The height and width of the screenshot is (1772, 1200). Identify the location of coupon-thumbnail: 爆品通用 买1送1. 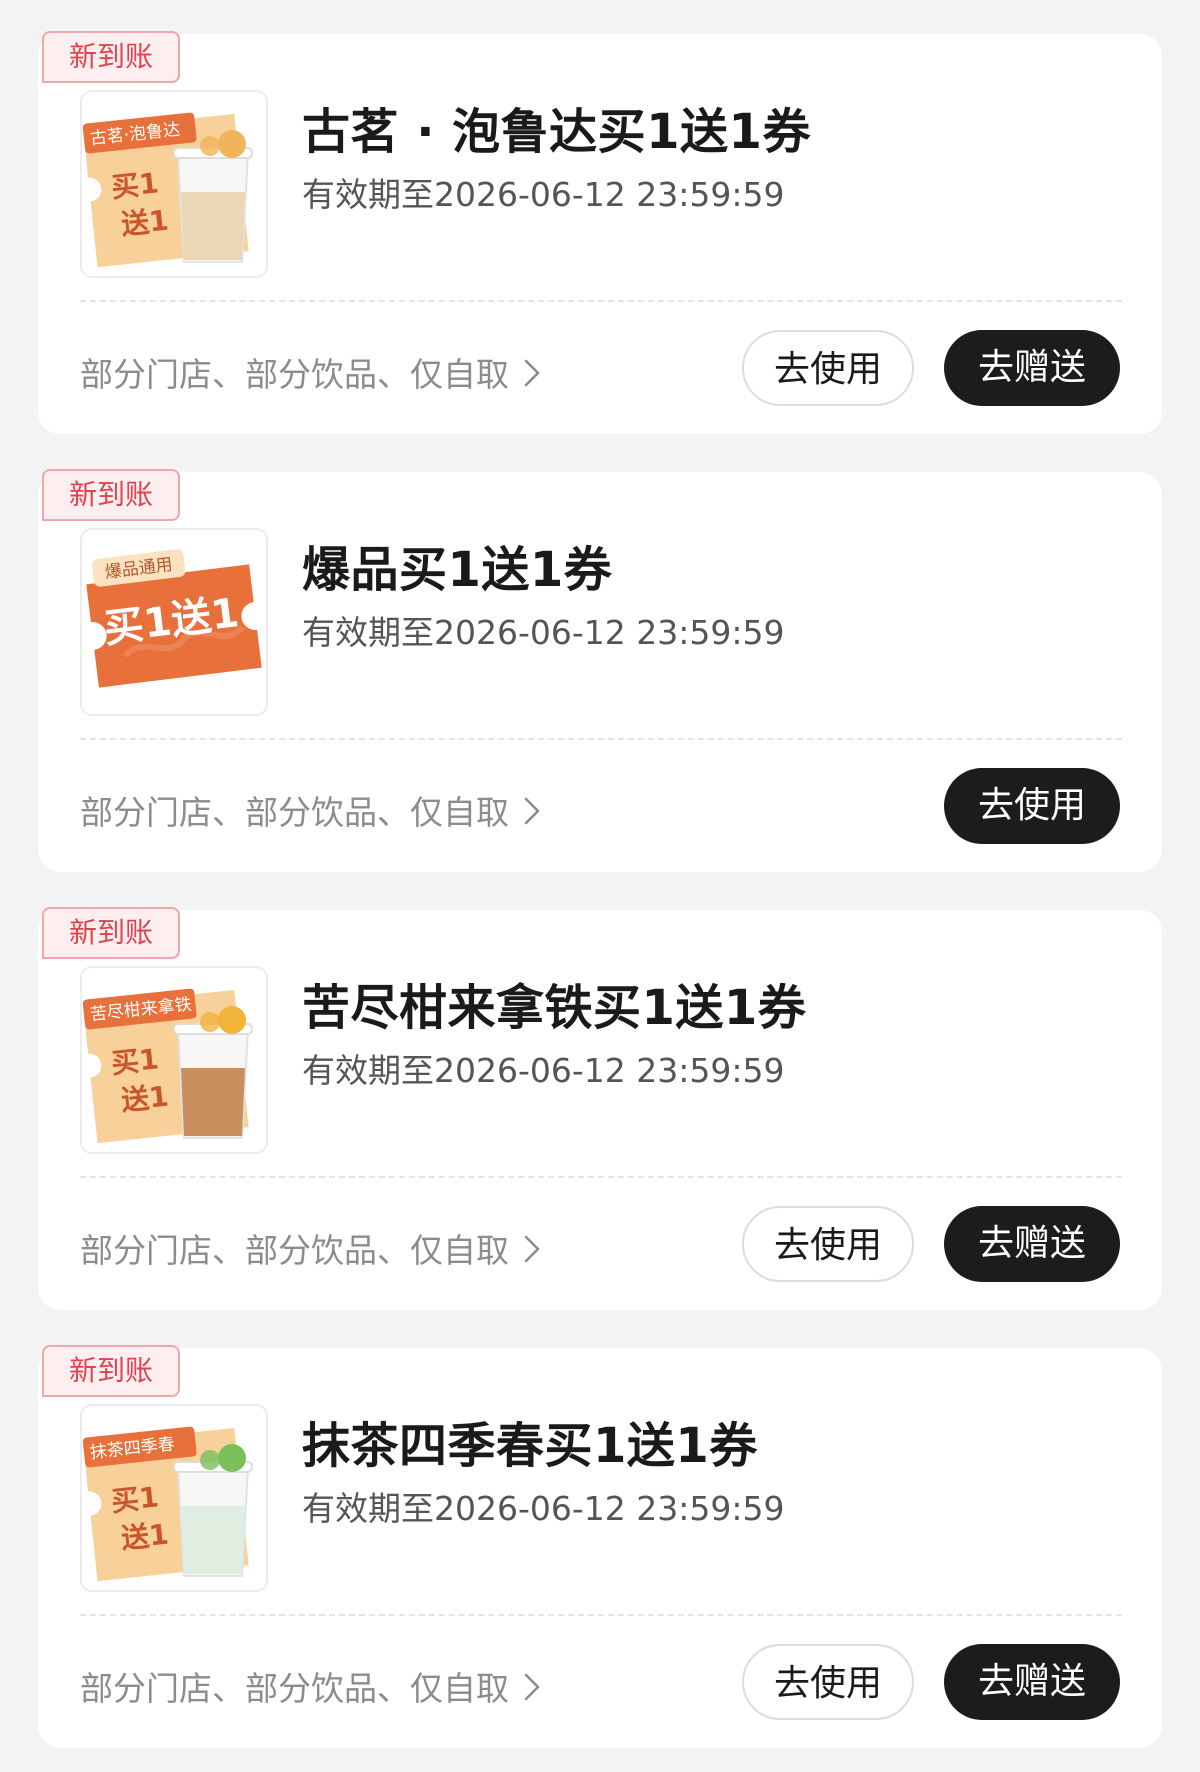
(174, 622).